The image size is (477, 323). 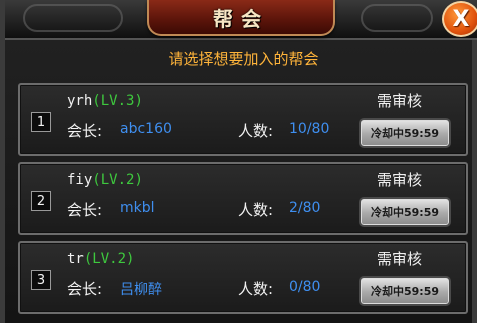 I want to click on guild-name: tr(LV.2), so click(x=100, y=259).